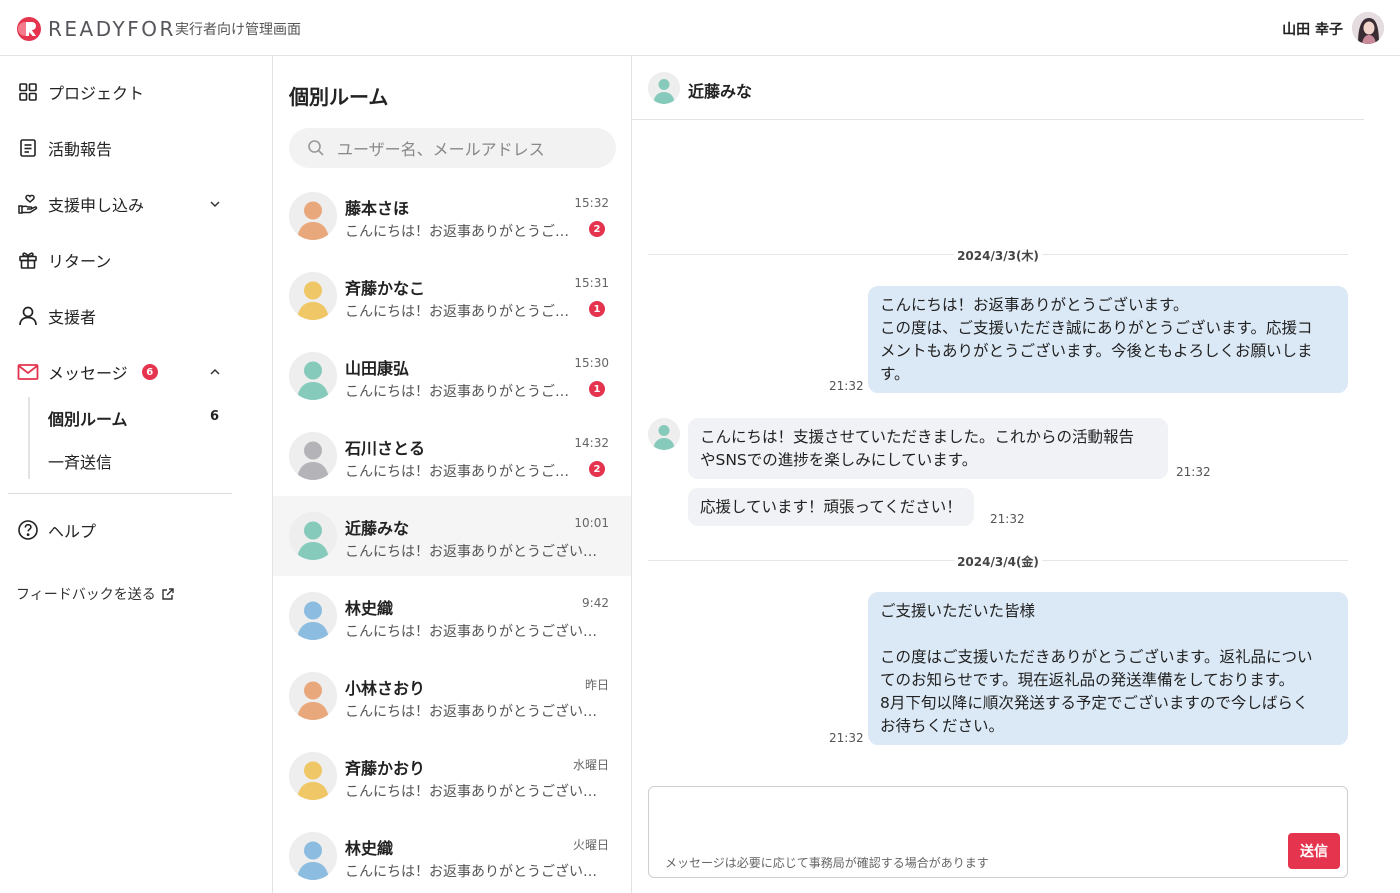 The height and width of the screenshot is (893, 1400). Describe the element at coordinates (452, 376) in the screenshot. I see `room-list-item: 山田康弘 15:30こんにちは！お返事ありがとうございます。 1` at that location.